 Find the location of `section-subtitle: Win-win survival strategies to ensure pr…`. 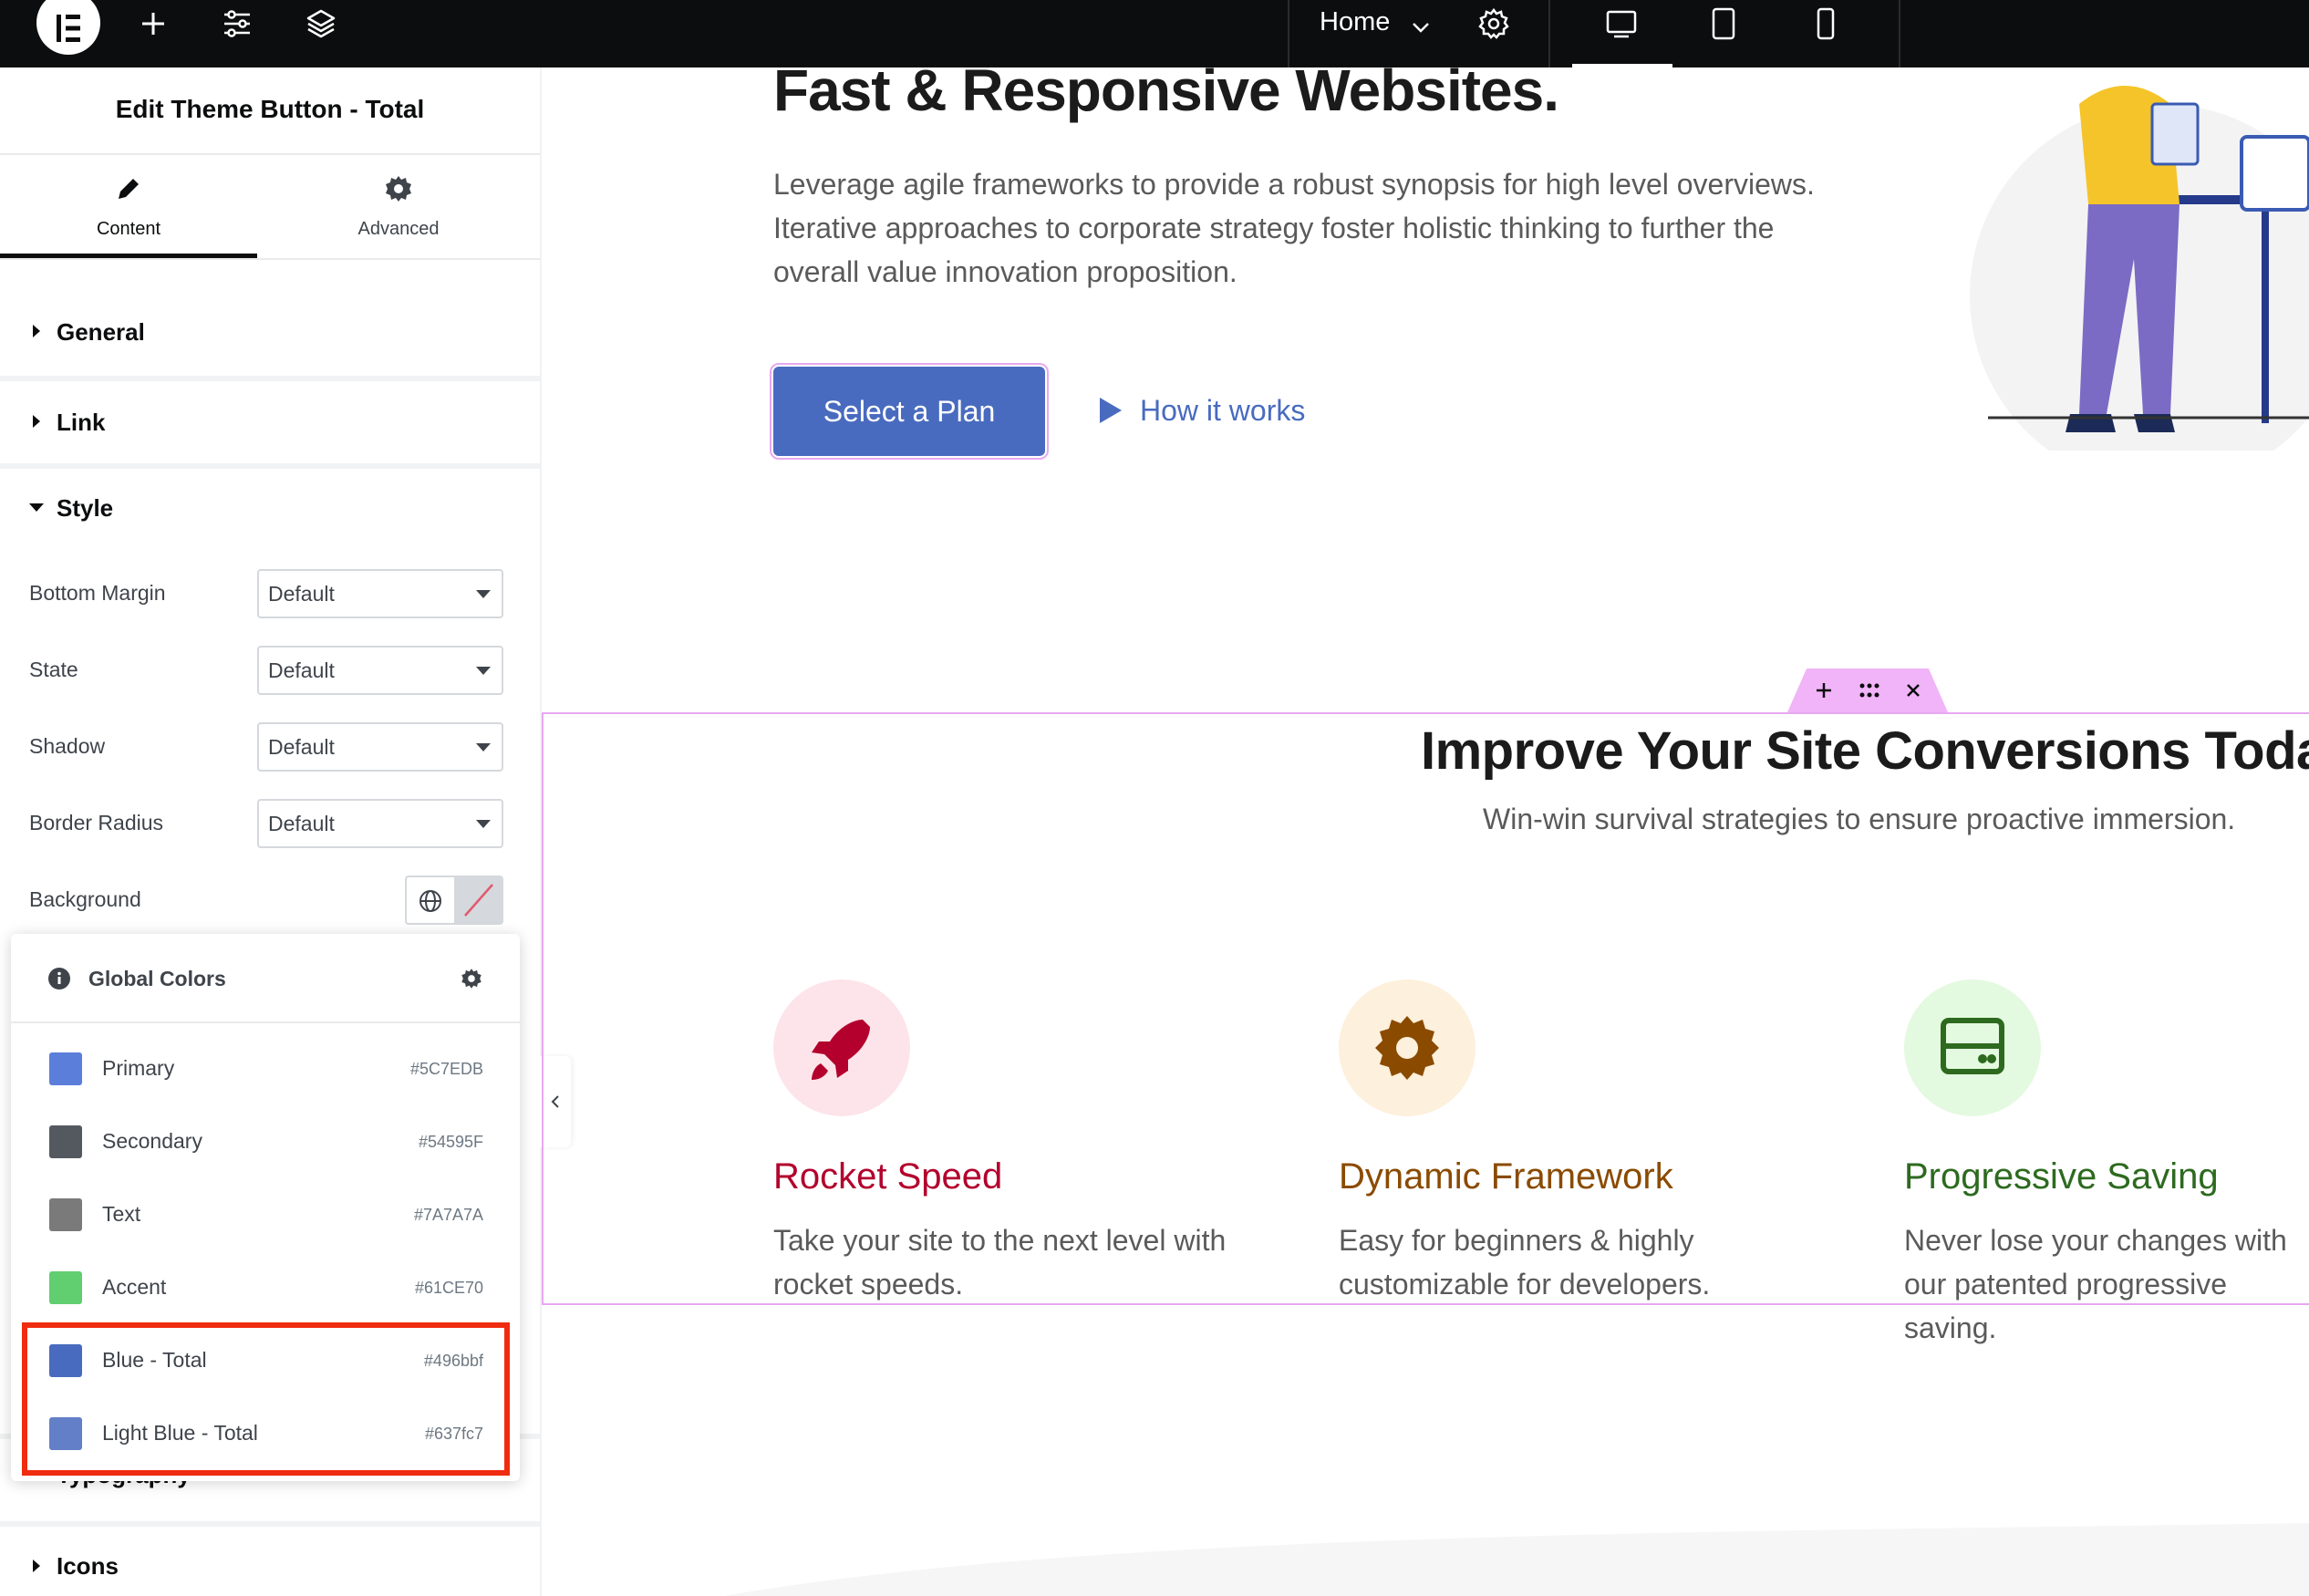

section-subtitle: Win-win survival strategies to ensure pr… is located at coordinates (1859, 819).